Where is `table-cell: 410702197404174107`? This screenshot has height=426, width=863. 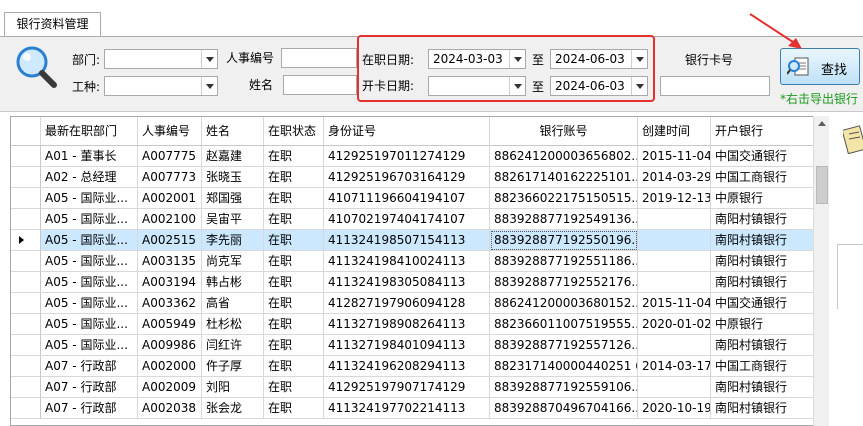
table-cell: 410702197404174107 is located at coordinates (407, 219).